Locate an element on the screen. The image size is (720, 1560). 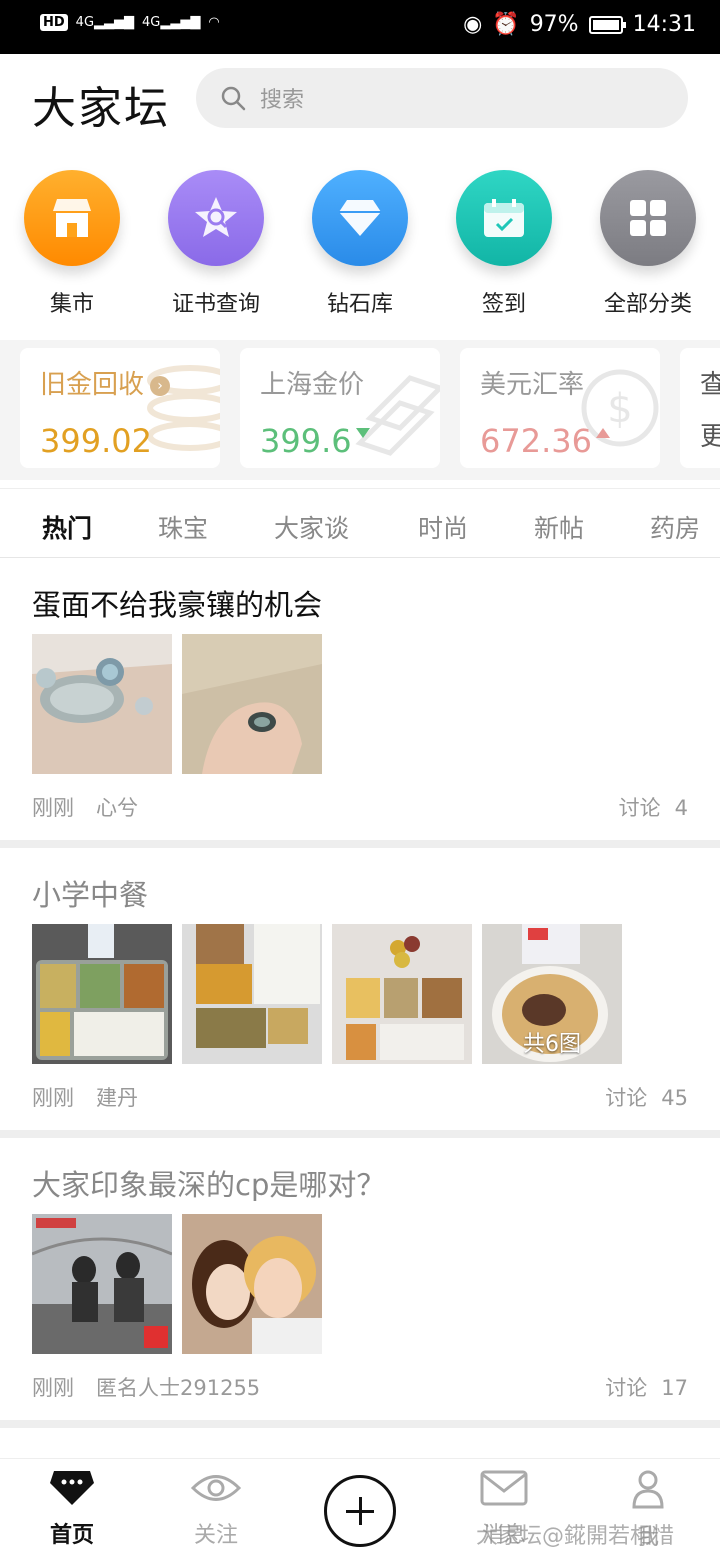
price-card-more: 查 更 is located at coordinates (700, 408).